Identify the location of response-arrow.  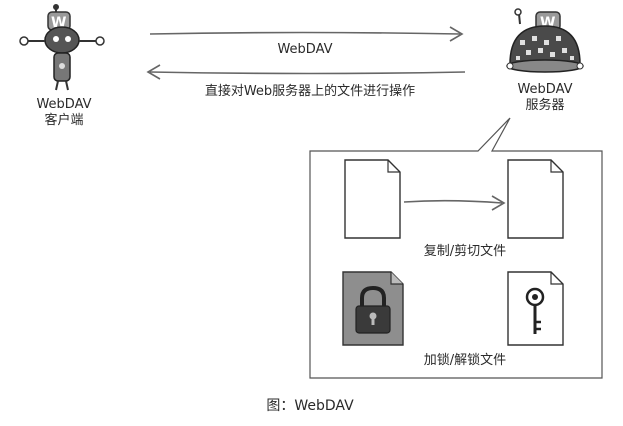
(306, 72).